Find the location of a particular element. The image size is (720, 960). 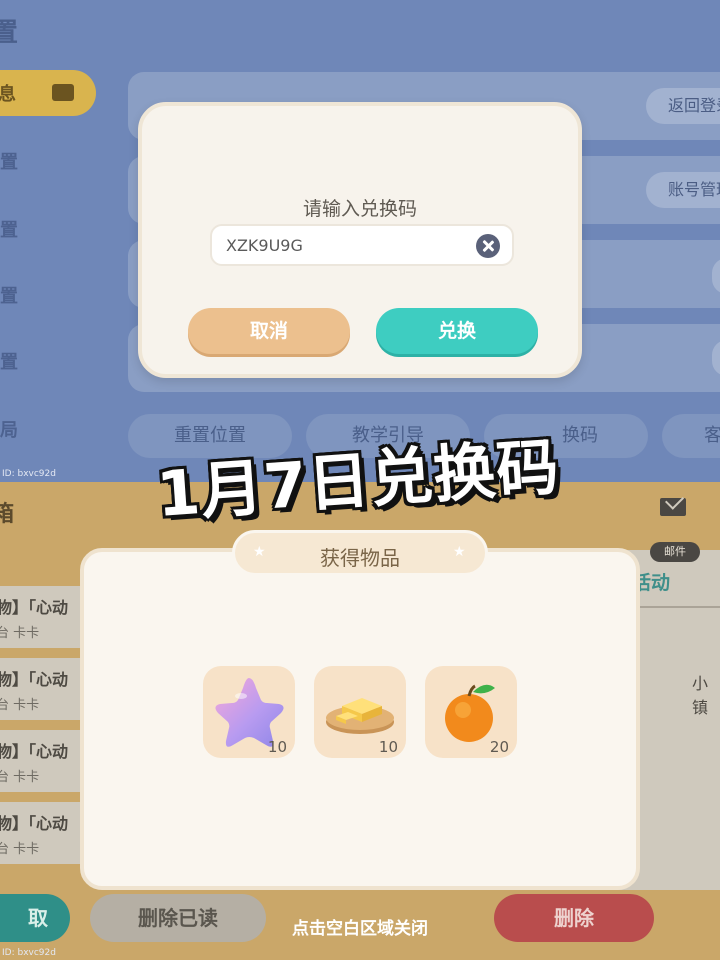

account-manage-button: 账号管理 is located at coordinates (682, 190).